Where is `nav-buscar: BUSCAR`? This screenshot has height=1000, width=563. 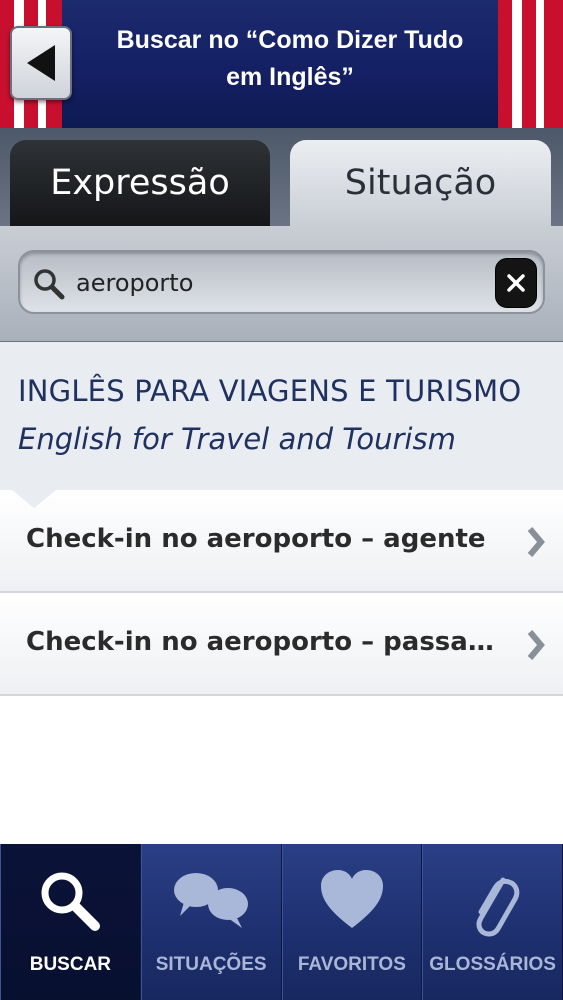 nav-buscar: BUSCAR is located at coordinates (70, 922).